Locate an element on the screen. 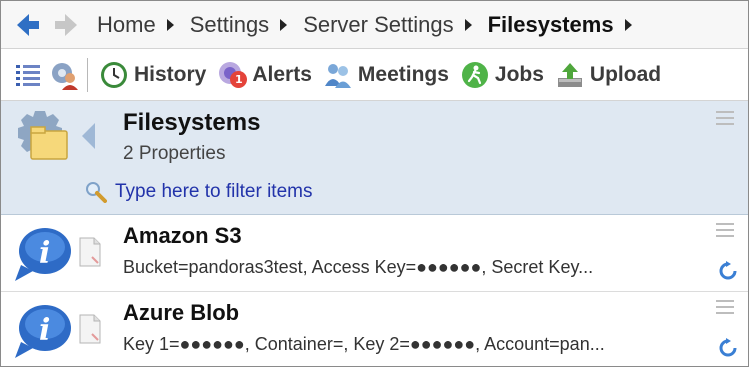 The width and height of the screenshot is (749, 367). upload-label: Upload is located at coordinates (625, 74).